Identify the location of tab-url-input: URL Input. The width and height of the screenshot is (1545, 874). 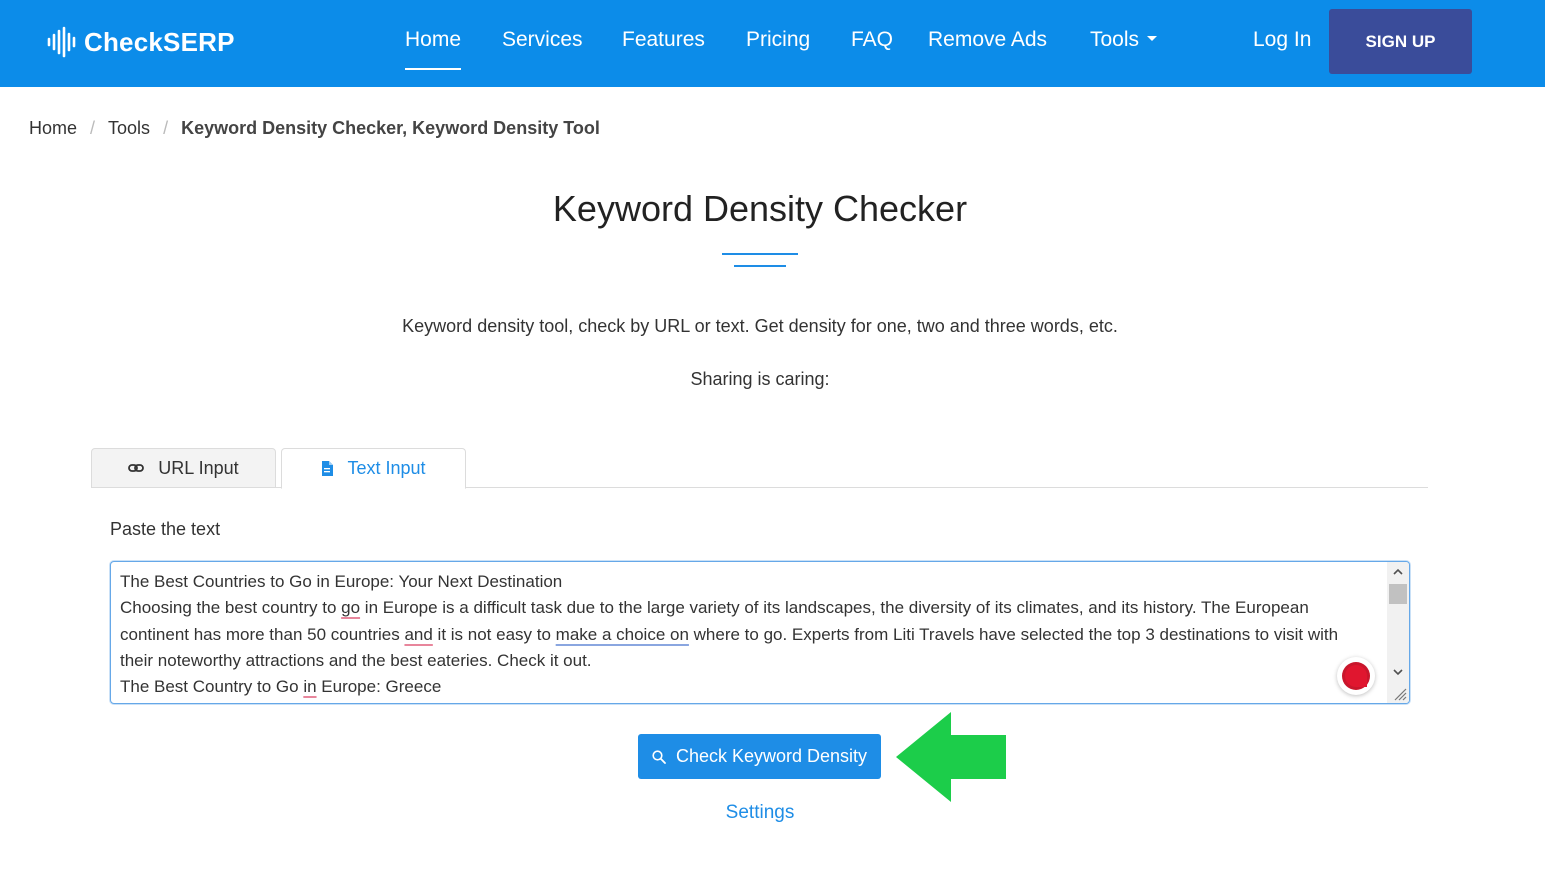
(183, 468).